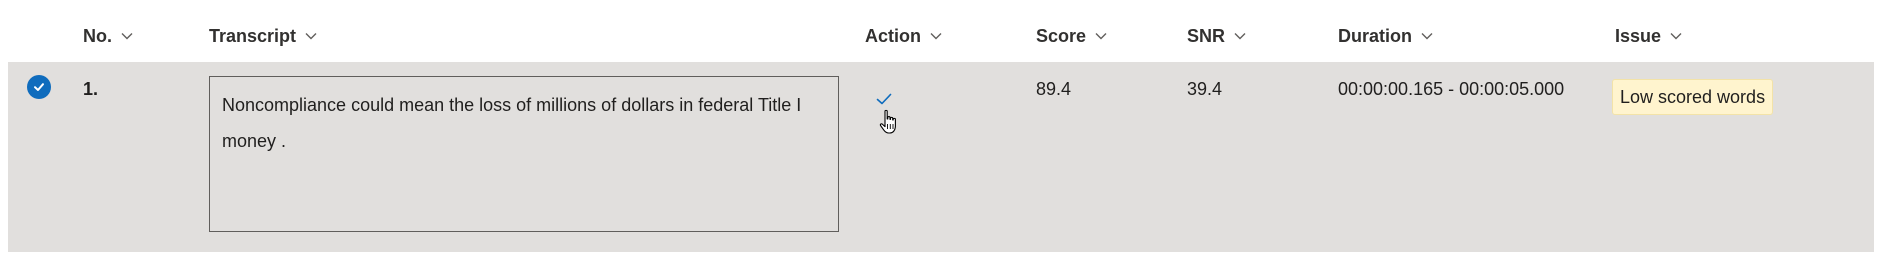 This screenshot has width=1882, height=260. What do you see at coordinates (1638, 35) in the screenshot?
I see `column-header-issue-label: Issue` at bounding box center [1638, 35].